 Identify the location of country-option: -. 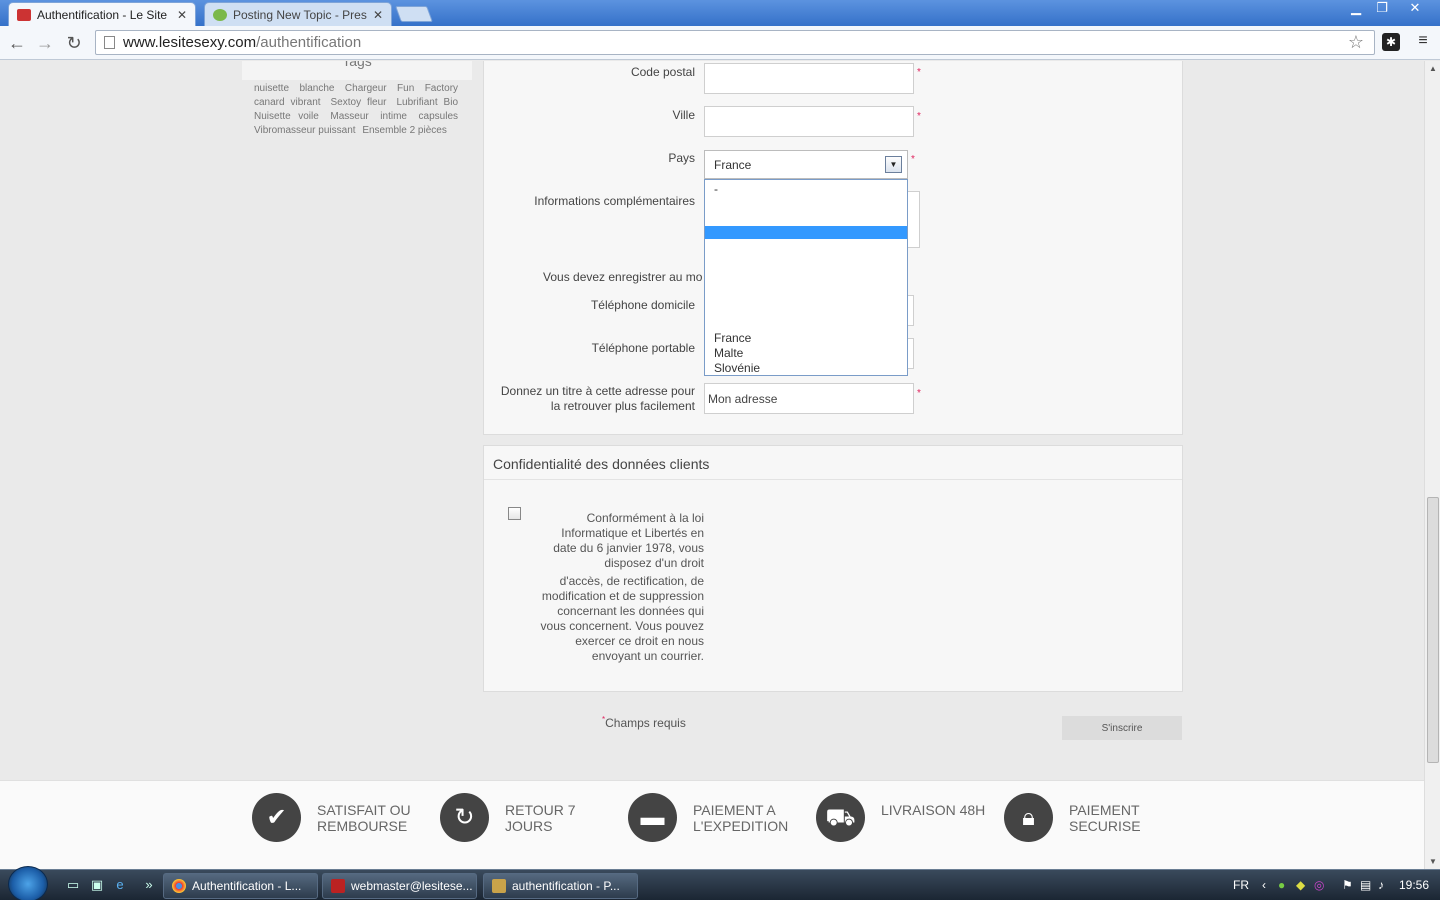
(716, 189).